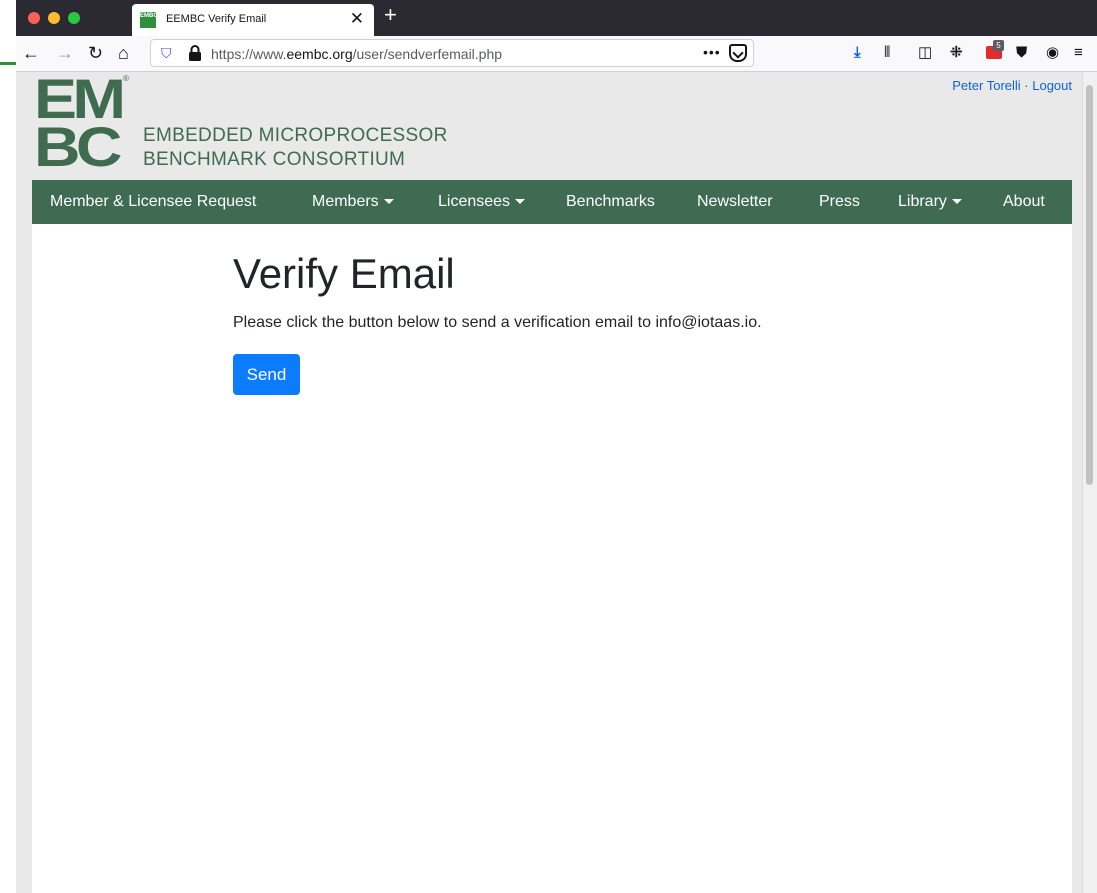  What do you see at coordinates (735, 202) in the screenshot?
I see `nav-item-newsletter: Newsletter` at bounding box center [735, 202].